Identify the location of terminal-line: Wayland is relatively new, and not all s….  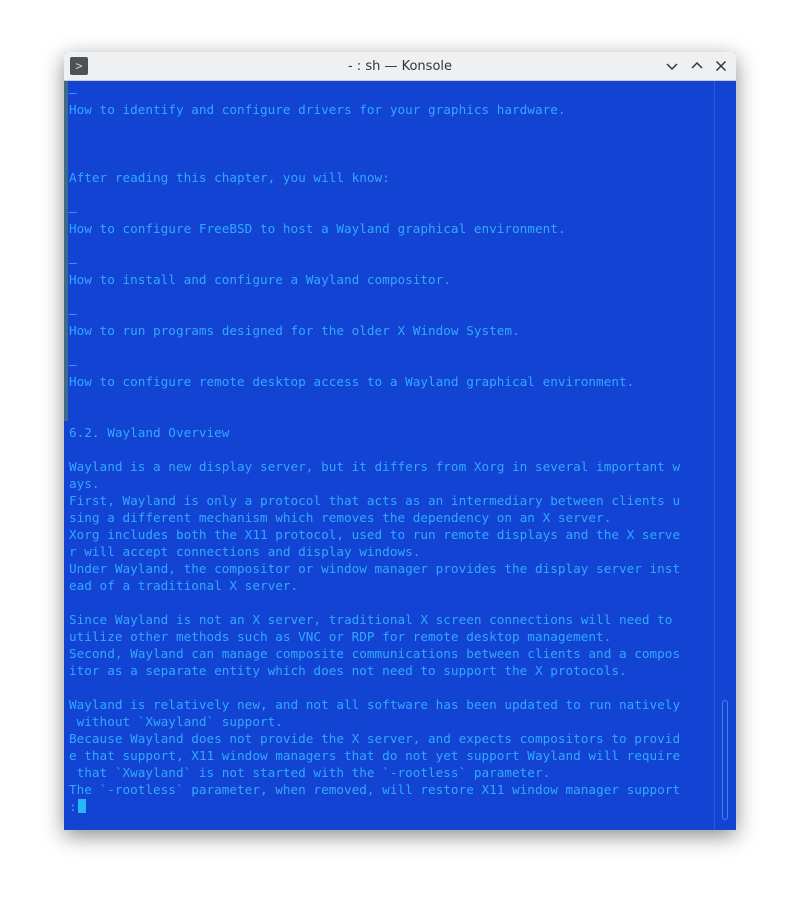
(390, 704).